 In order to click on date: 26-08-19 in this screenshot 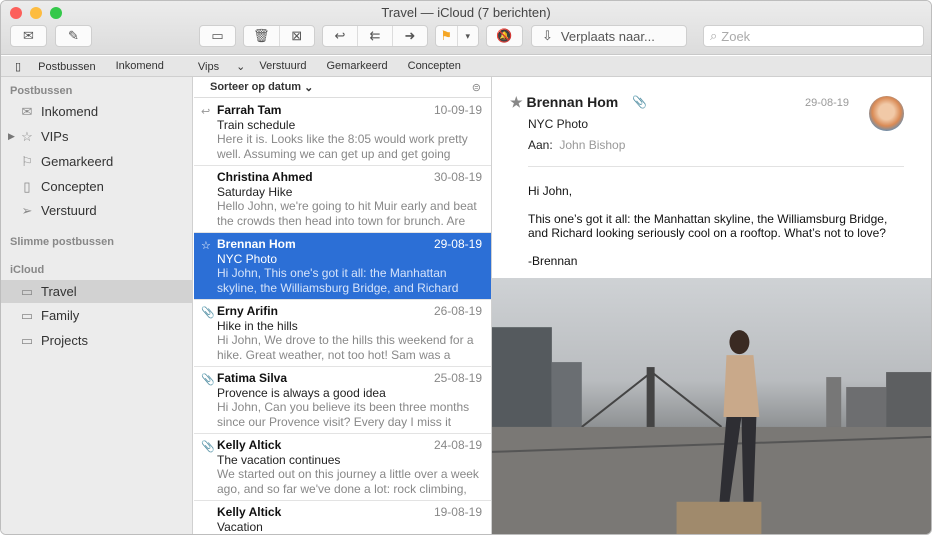, I will do `click(457, 311)`.